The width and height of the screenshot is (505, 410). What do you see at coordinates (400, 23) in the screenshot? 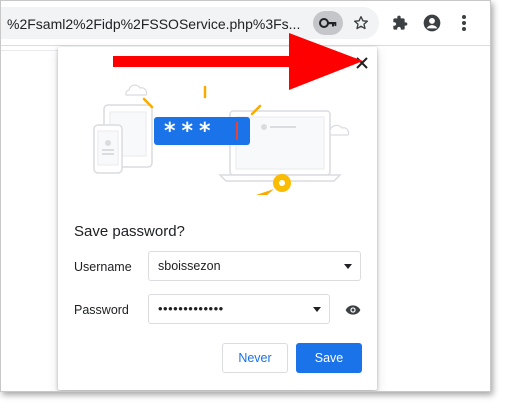
I see `extensions-icon` at bounding box center [400, 23].